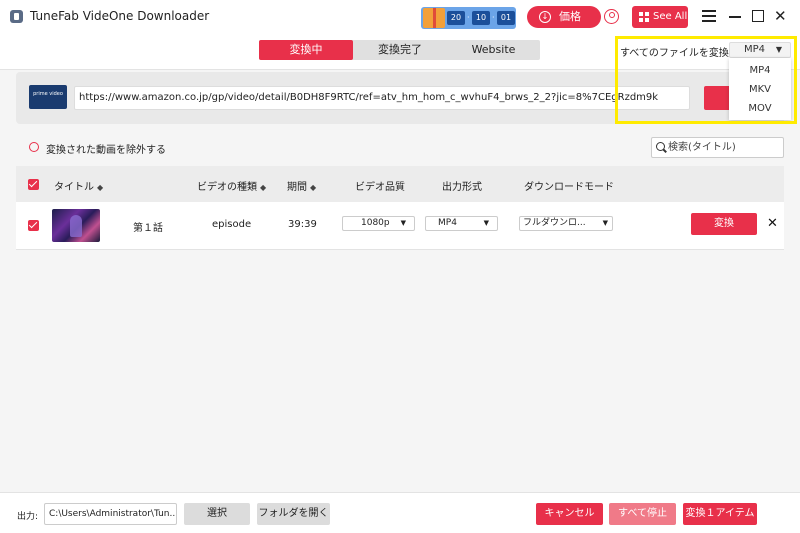  What do you see at coordinates (720, 514) in the screenshot?
I see `convert-items-button: 変換１アイテム` at bounding box center [720, 514].